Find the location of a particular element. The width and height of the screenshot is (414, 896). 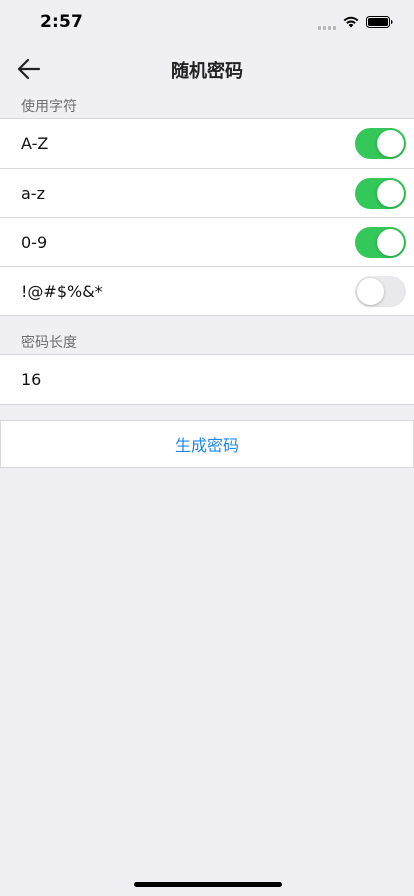

option-symbols-label: !@#$%&* is located at coordinates (62, 291).